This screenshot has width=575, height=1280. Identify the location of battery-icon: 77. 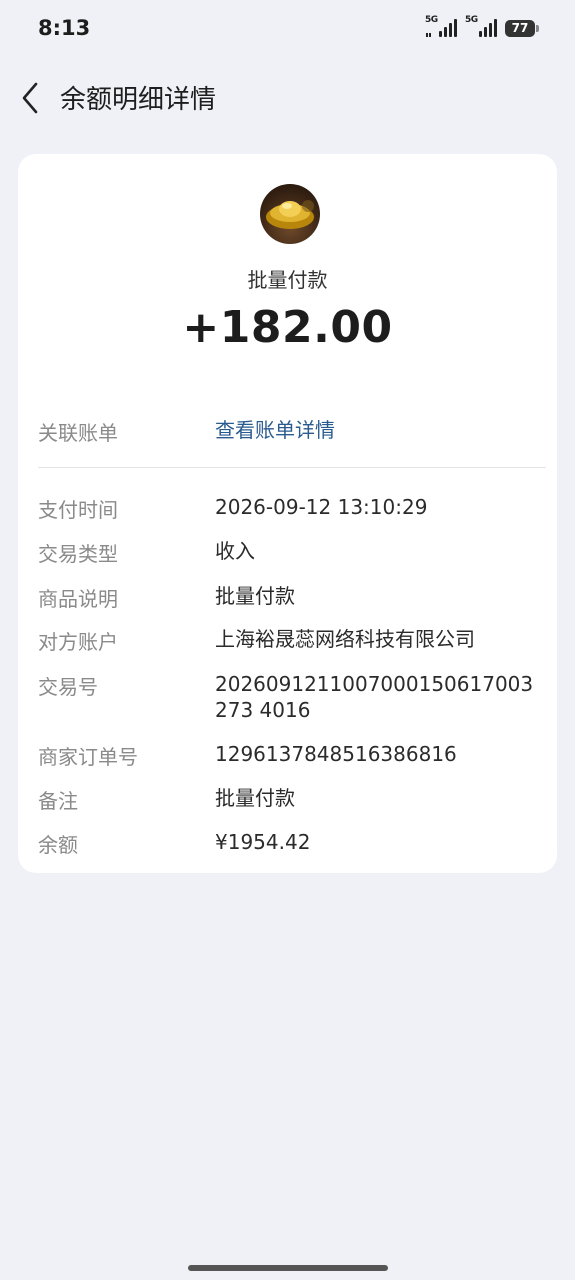
(522, 28).